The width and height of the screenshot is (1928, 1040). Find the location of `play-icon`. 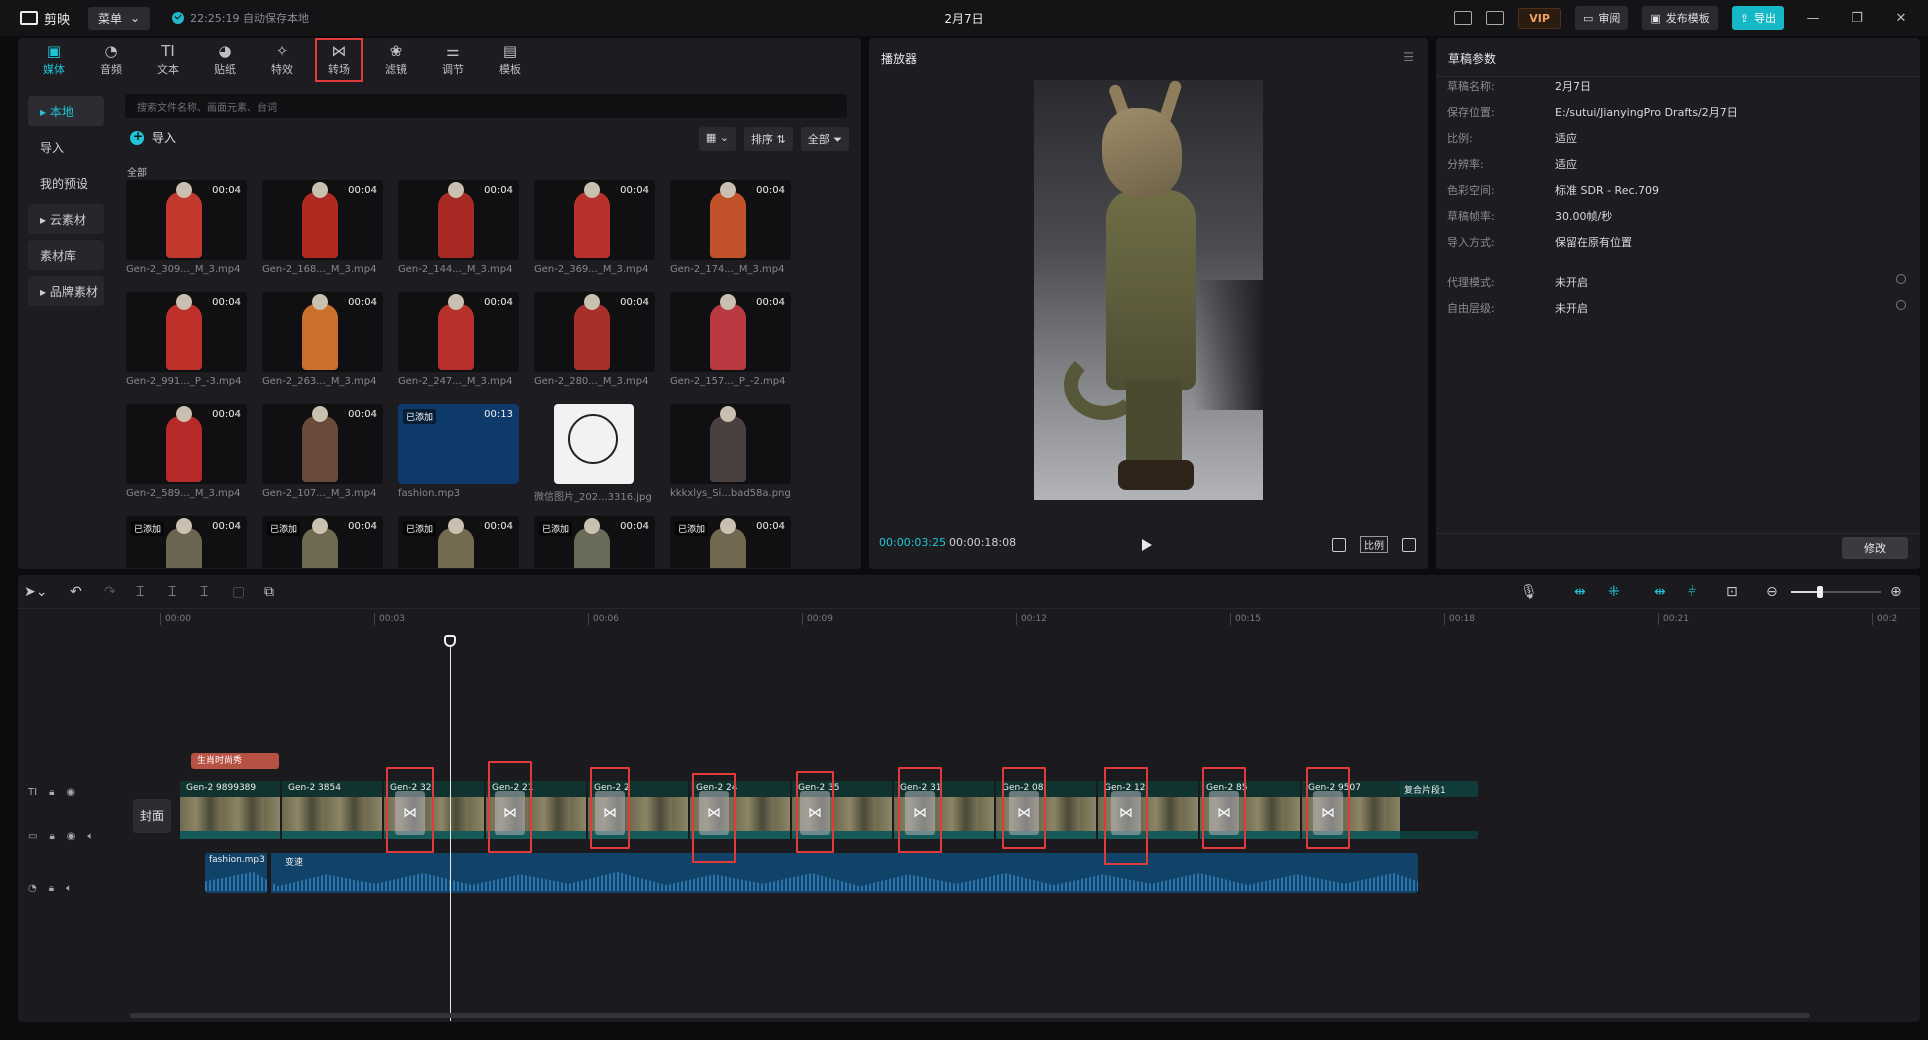

play-icon is located at coordinates (1147, 545).